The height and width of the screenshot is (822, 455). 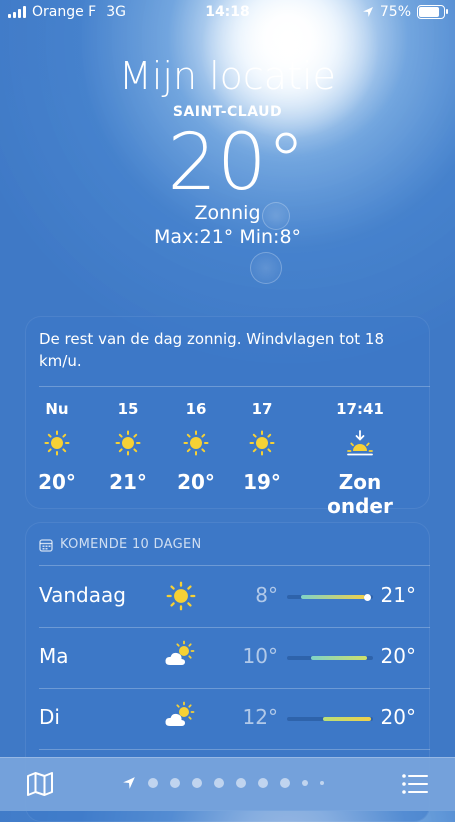 I want to click on forecast-title: KOMENDE 10 DAGEN, so click(x=131, y=544).